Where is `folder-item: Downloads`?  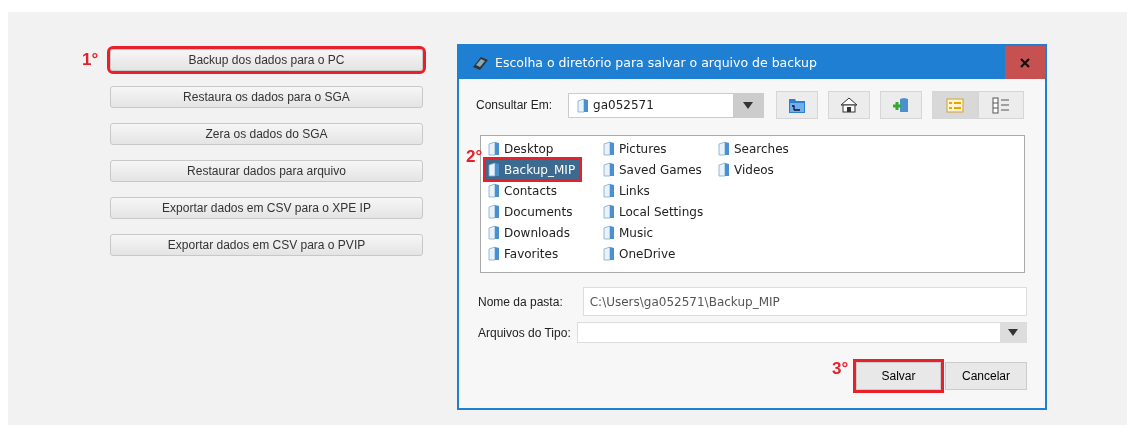
folder-item: Downloads is located at coordinates (530, 232).